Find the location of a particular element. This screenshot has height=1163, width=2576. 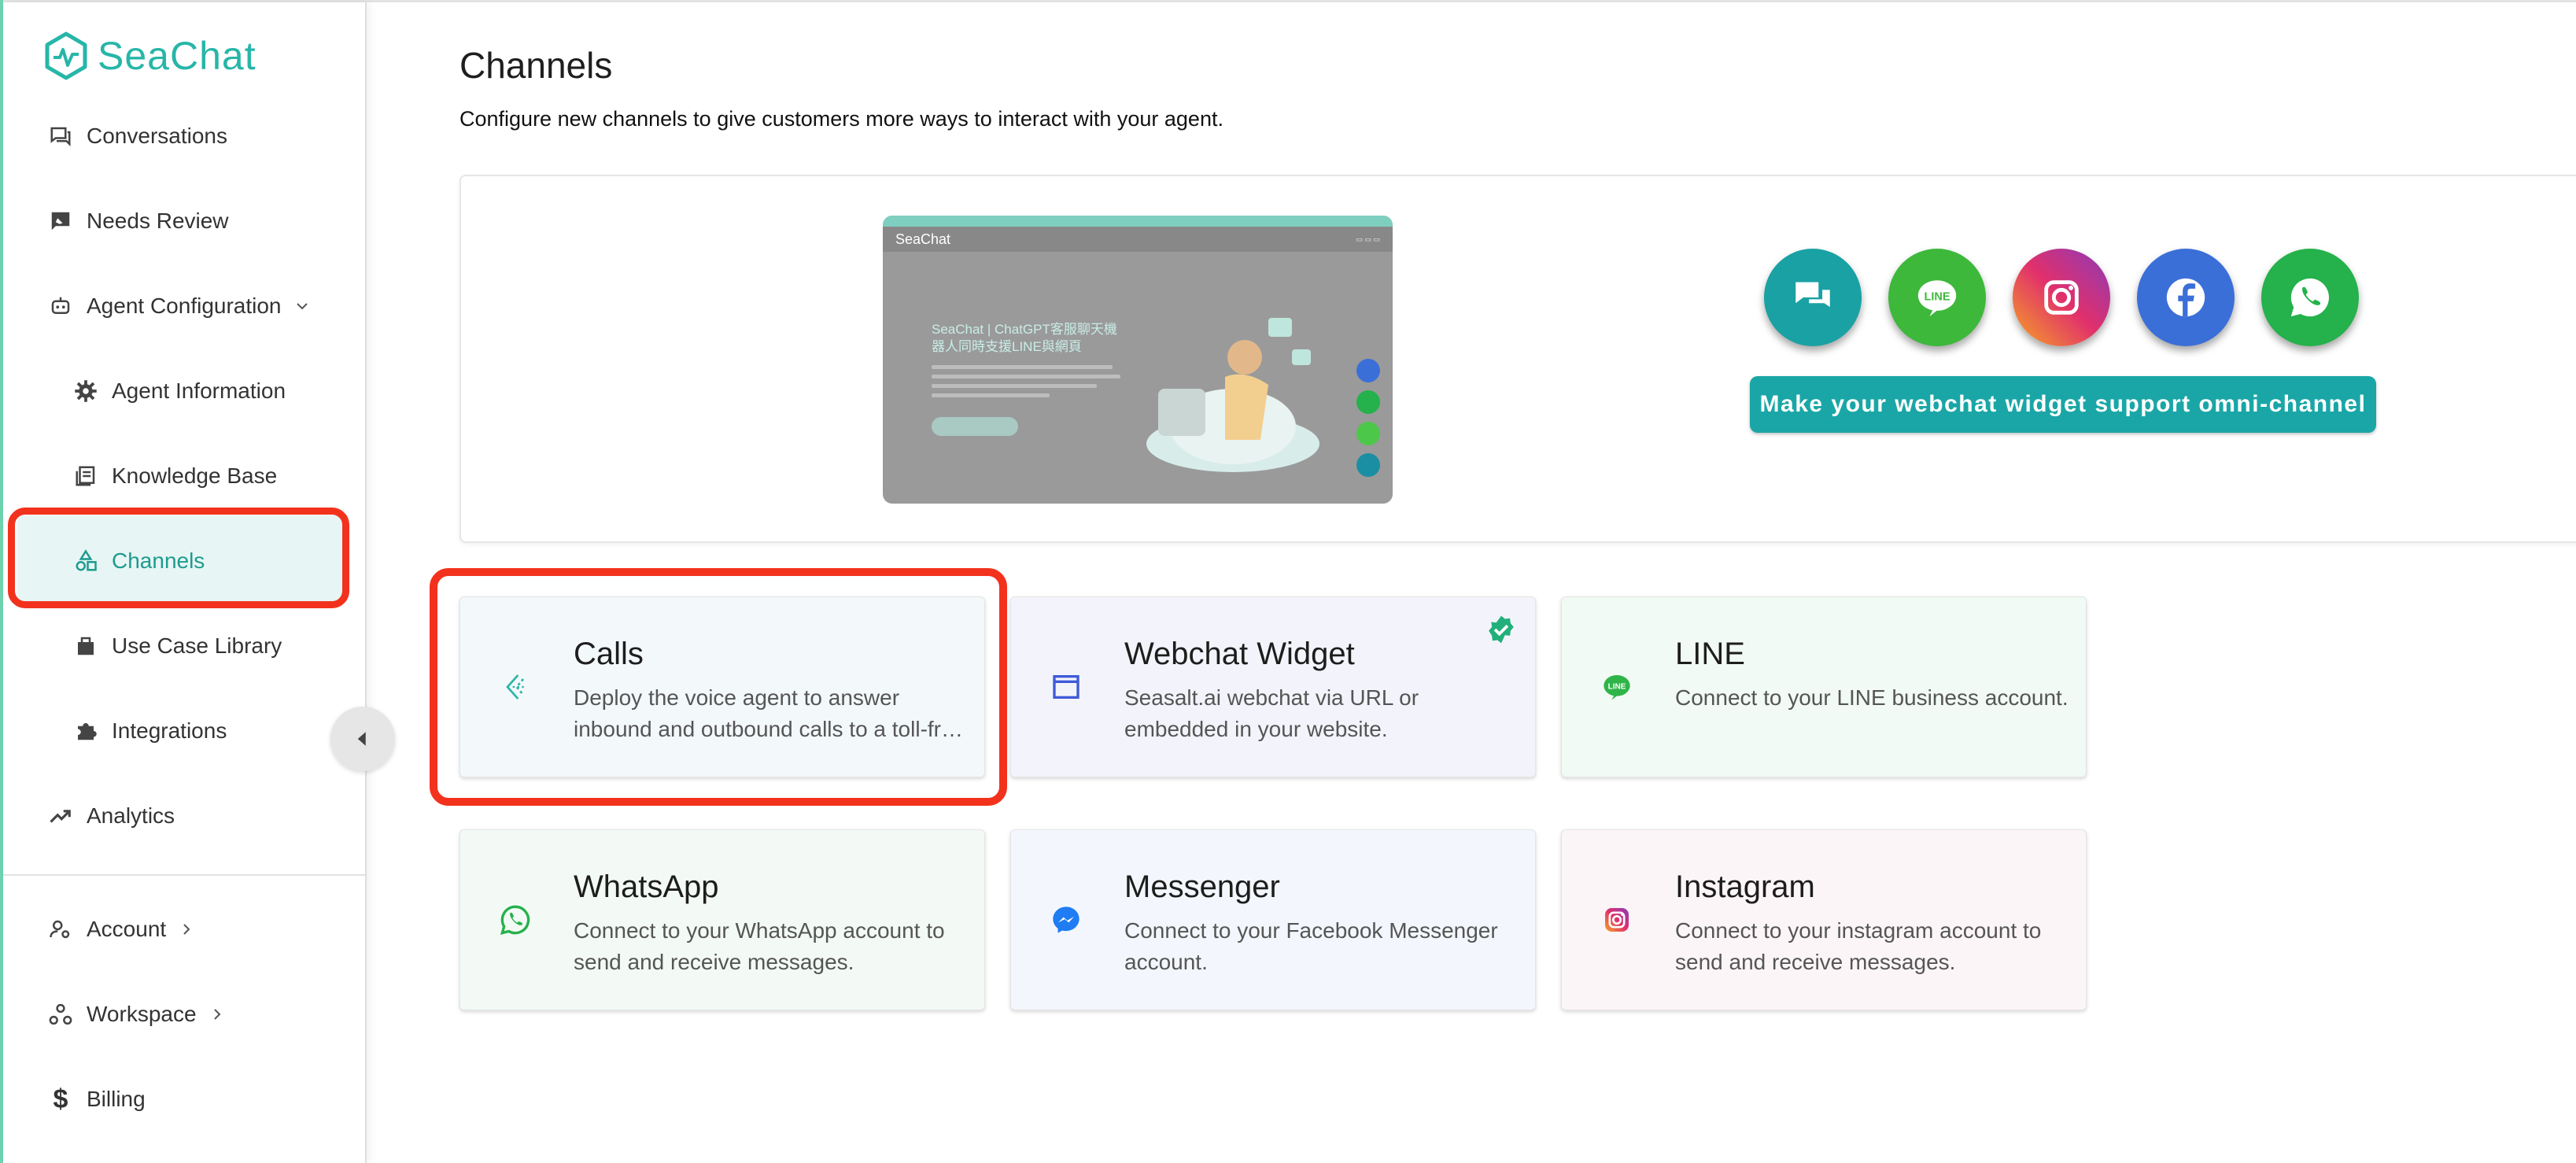

preview-button is located at coordinates (975, 426).